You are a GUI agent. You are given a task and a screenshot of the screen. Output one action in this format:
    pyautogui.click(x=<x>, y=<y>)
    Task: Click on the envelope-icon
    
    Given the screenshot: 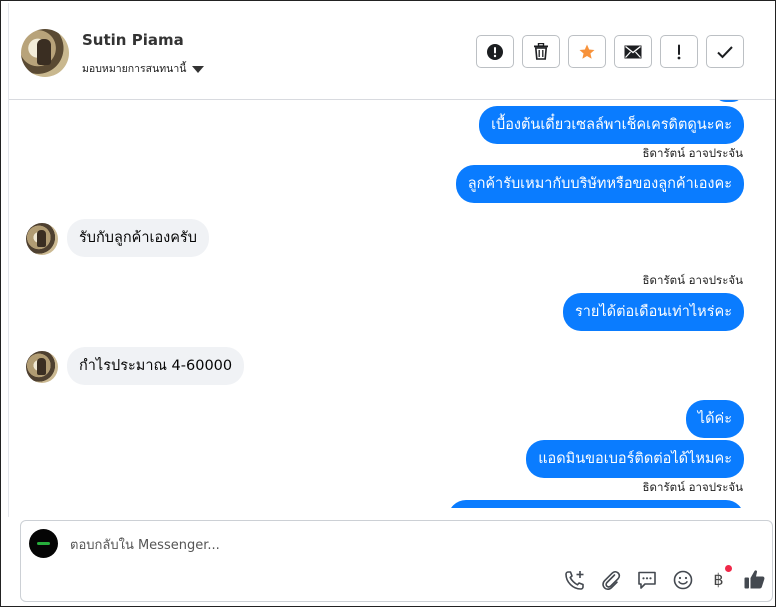 What is the action you would take?
    pyautogui.click(x=633, y=51)
    